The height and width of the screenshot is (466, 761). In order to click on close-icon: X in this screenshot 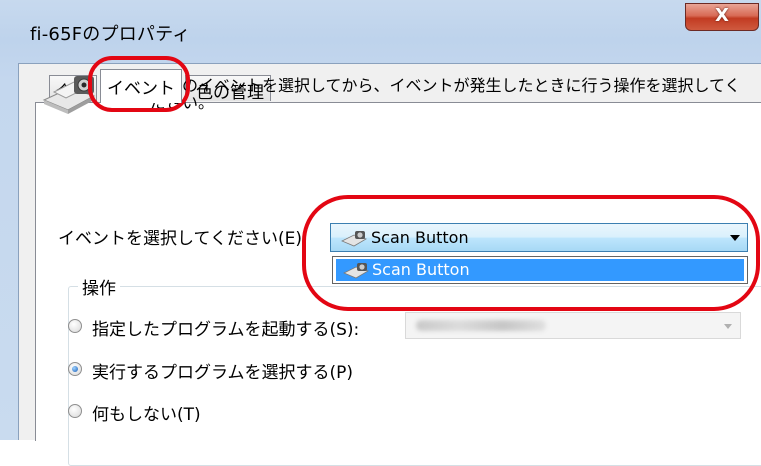, I will do `click(722, 15)`.